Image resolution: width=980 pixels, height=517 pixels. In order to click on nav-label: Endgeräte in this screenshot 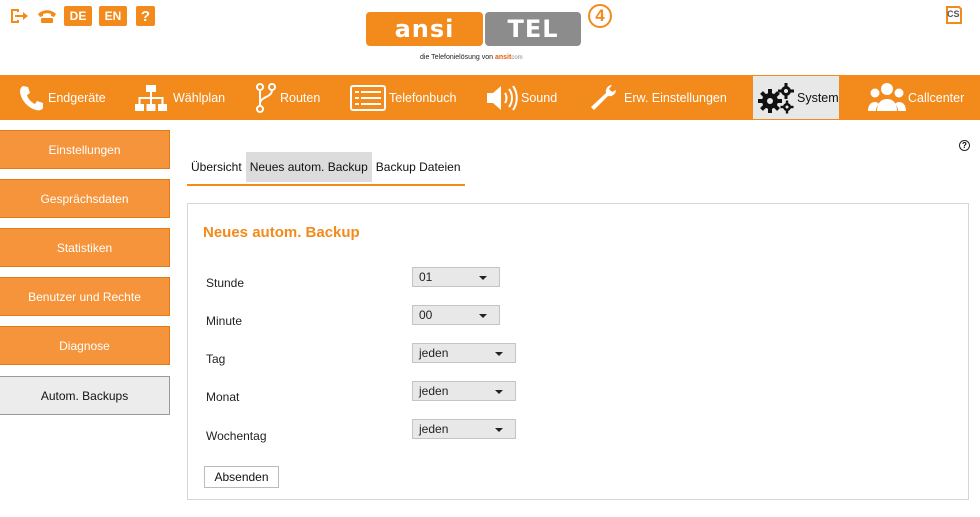, I will do `click(77, 97)`.